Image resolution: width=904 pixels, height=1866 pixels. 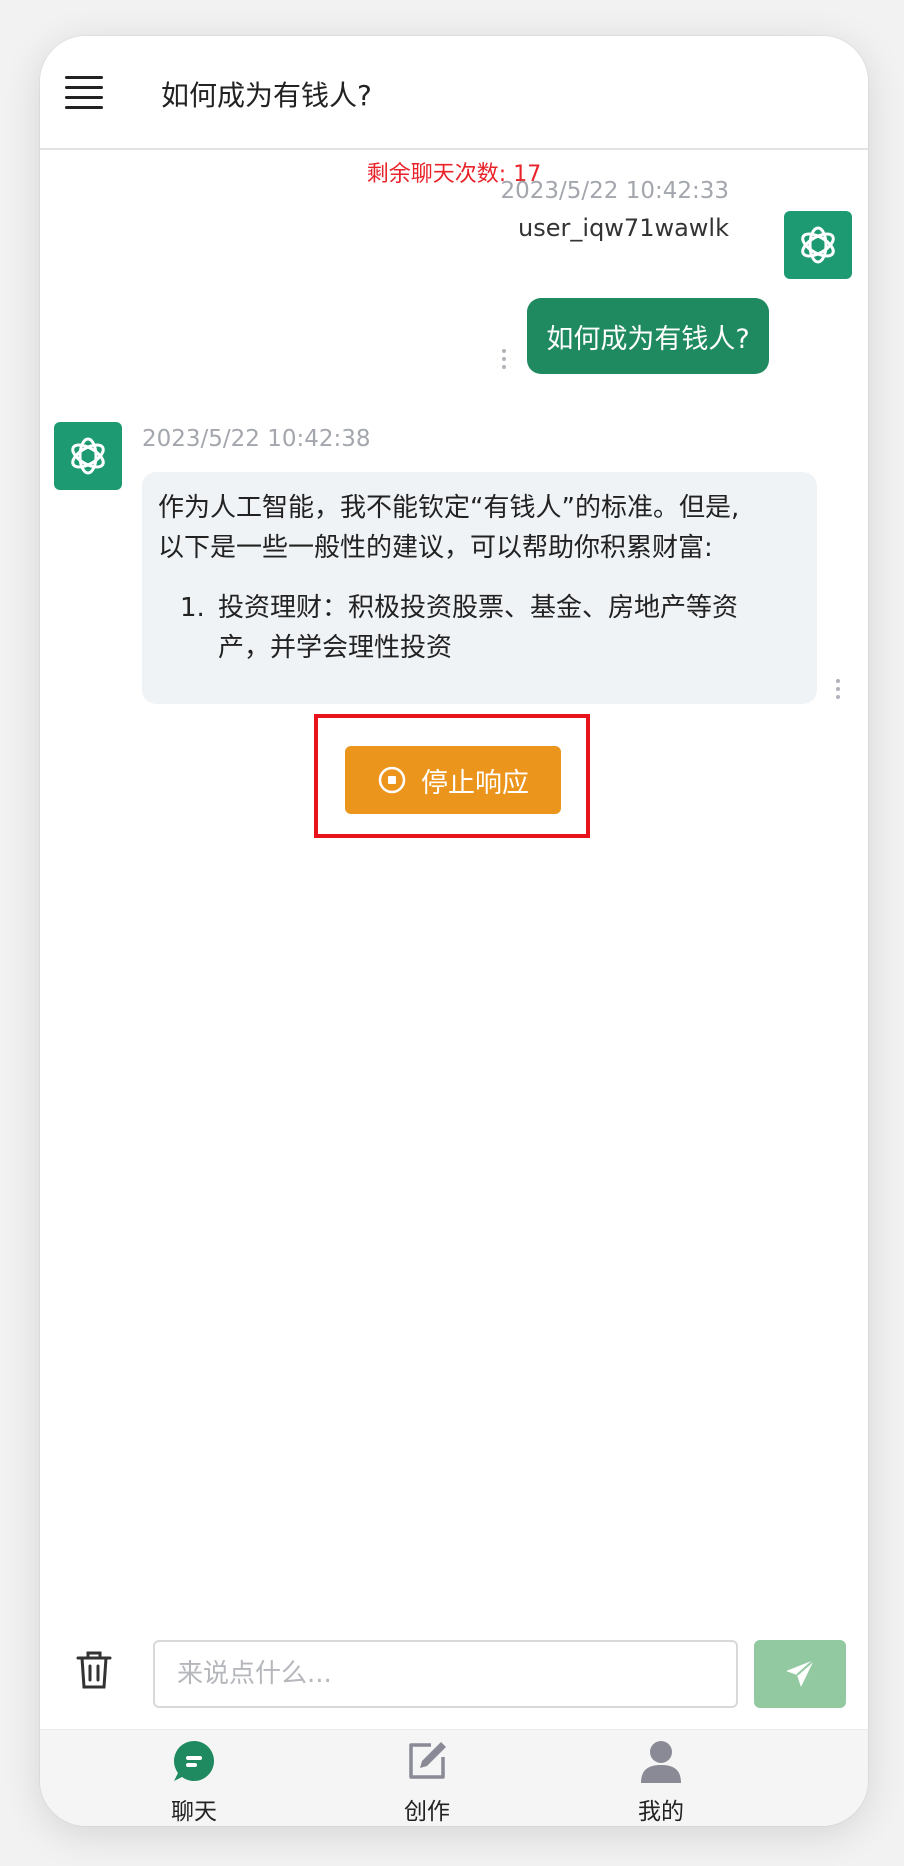 What do you see at coordinates (614, 191) in the screenshot?
I see `user-message-timestamp: 2023/5/22 10:42:33` at bounding box center [614, 191].